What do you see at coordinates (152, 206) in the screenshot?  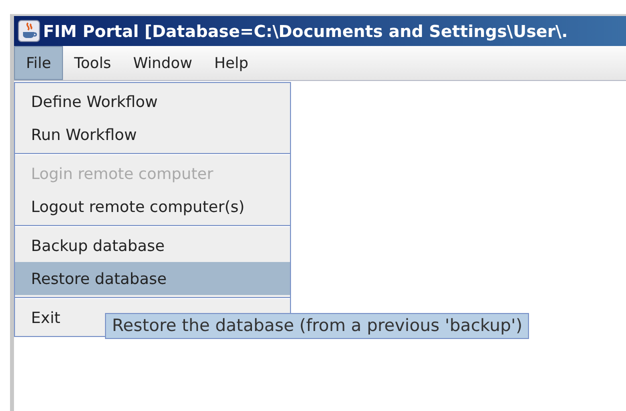 I see `menu-item: Logout remote computer(s)` at bounding box center [152, 206].